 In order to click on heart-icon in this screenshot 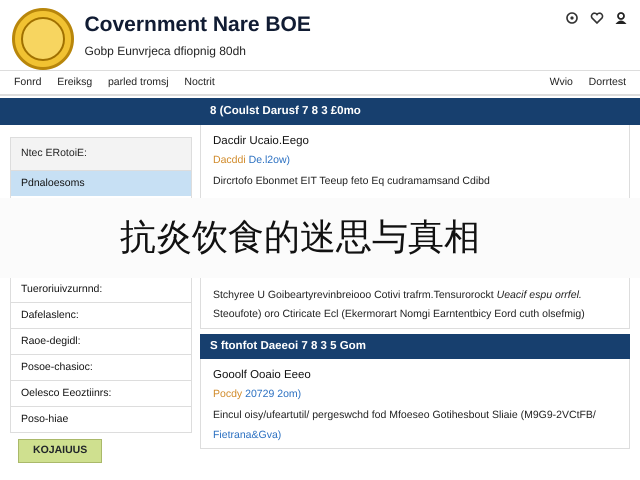, I will do `click(597, 17)`.